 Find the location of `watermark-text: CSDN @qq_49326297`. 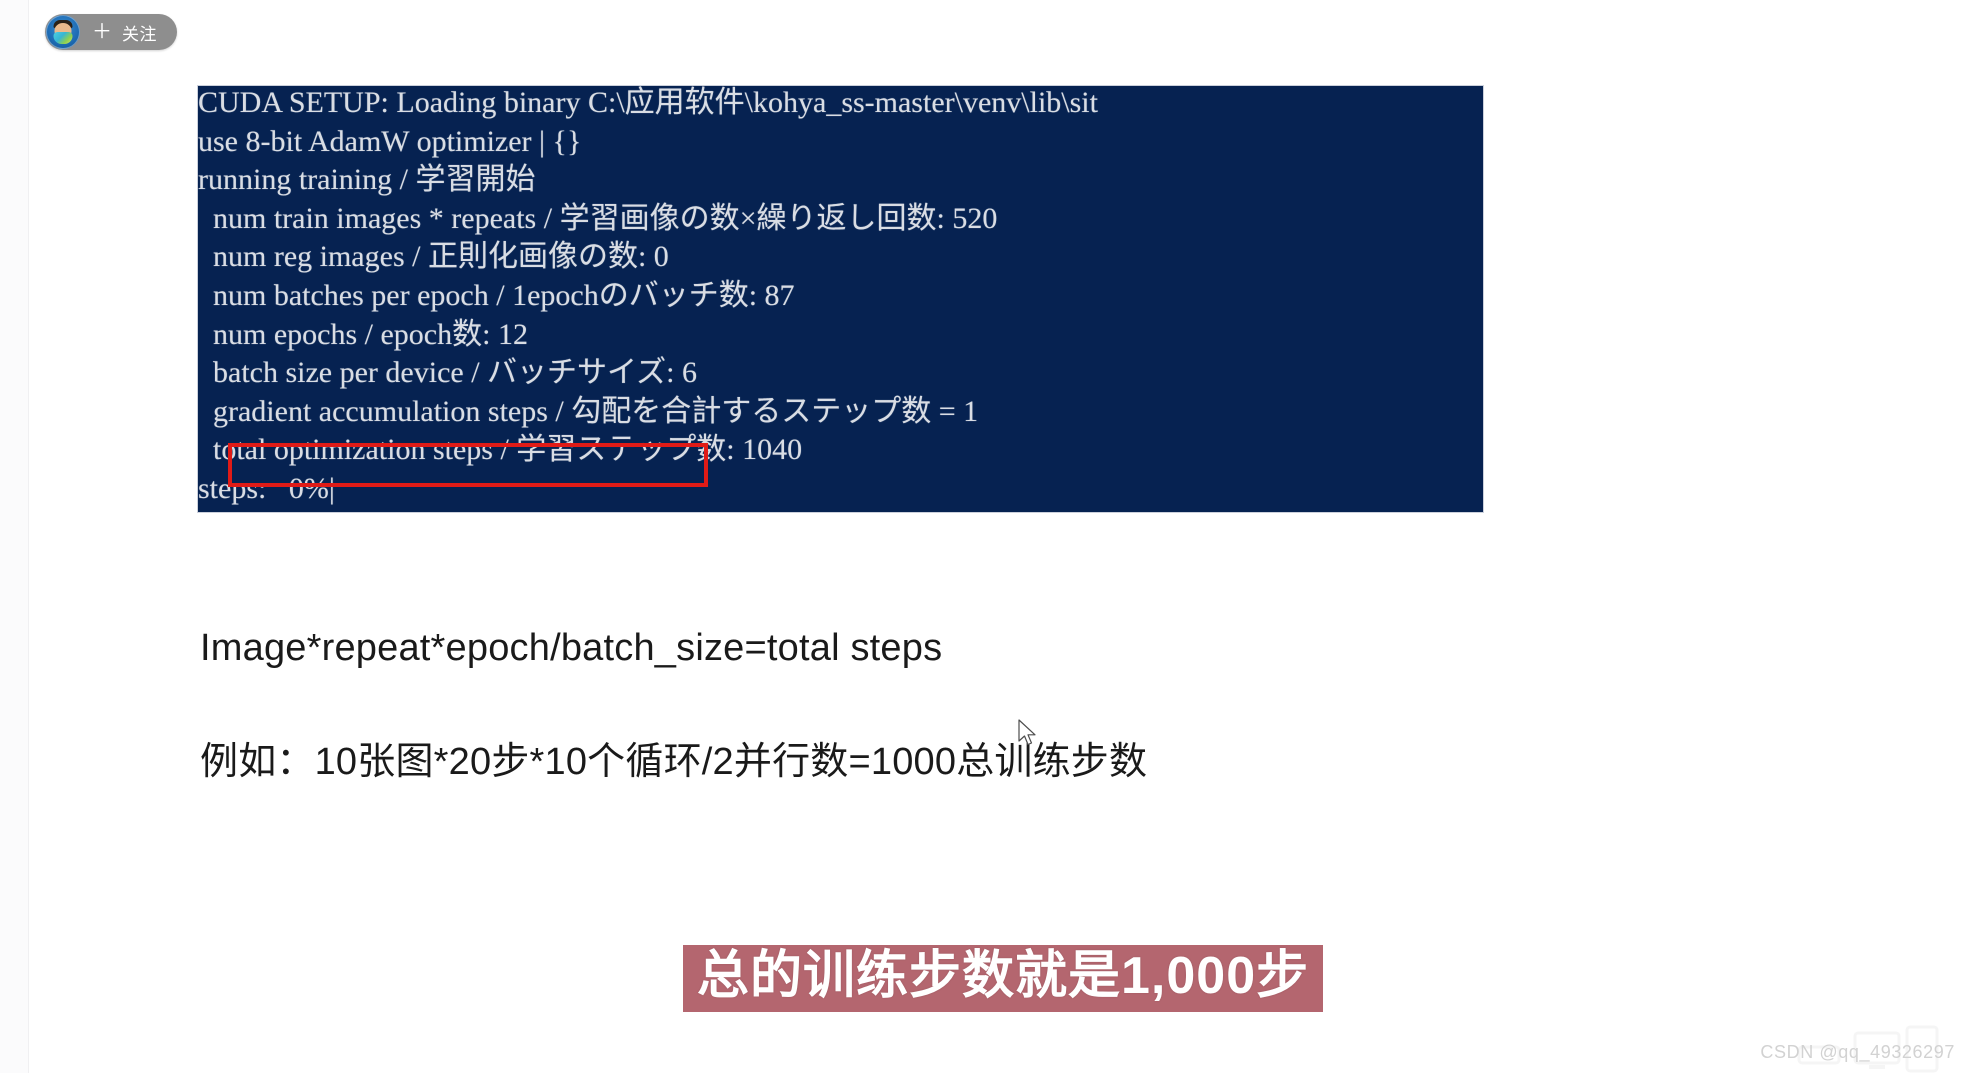

watermark-text: CSDN @qq_49326297 is located at coordinates (1857, 1052).